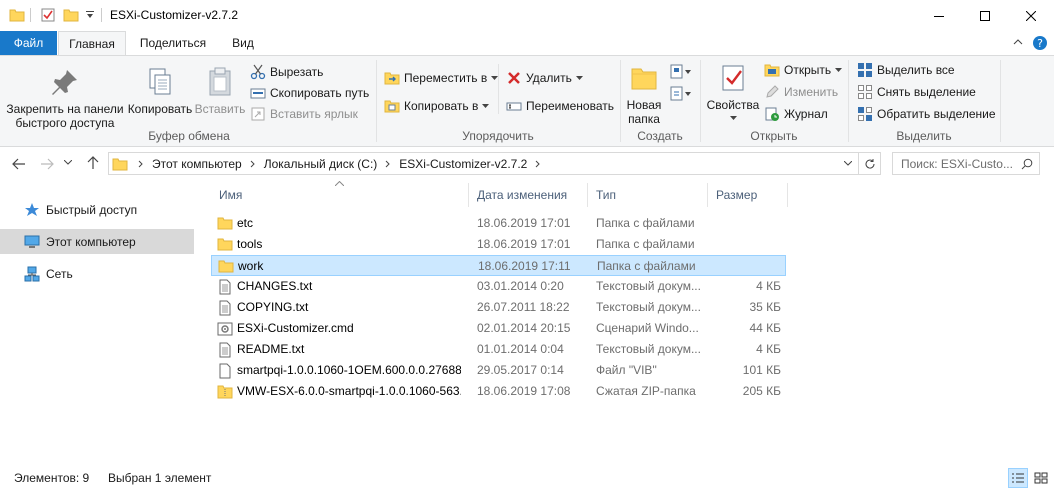  I want to click on invert-selection-button: Обратить выделение, so click(926, 114).